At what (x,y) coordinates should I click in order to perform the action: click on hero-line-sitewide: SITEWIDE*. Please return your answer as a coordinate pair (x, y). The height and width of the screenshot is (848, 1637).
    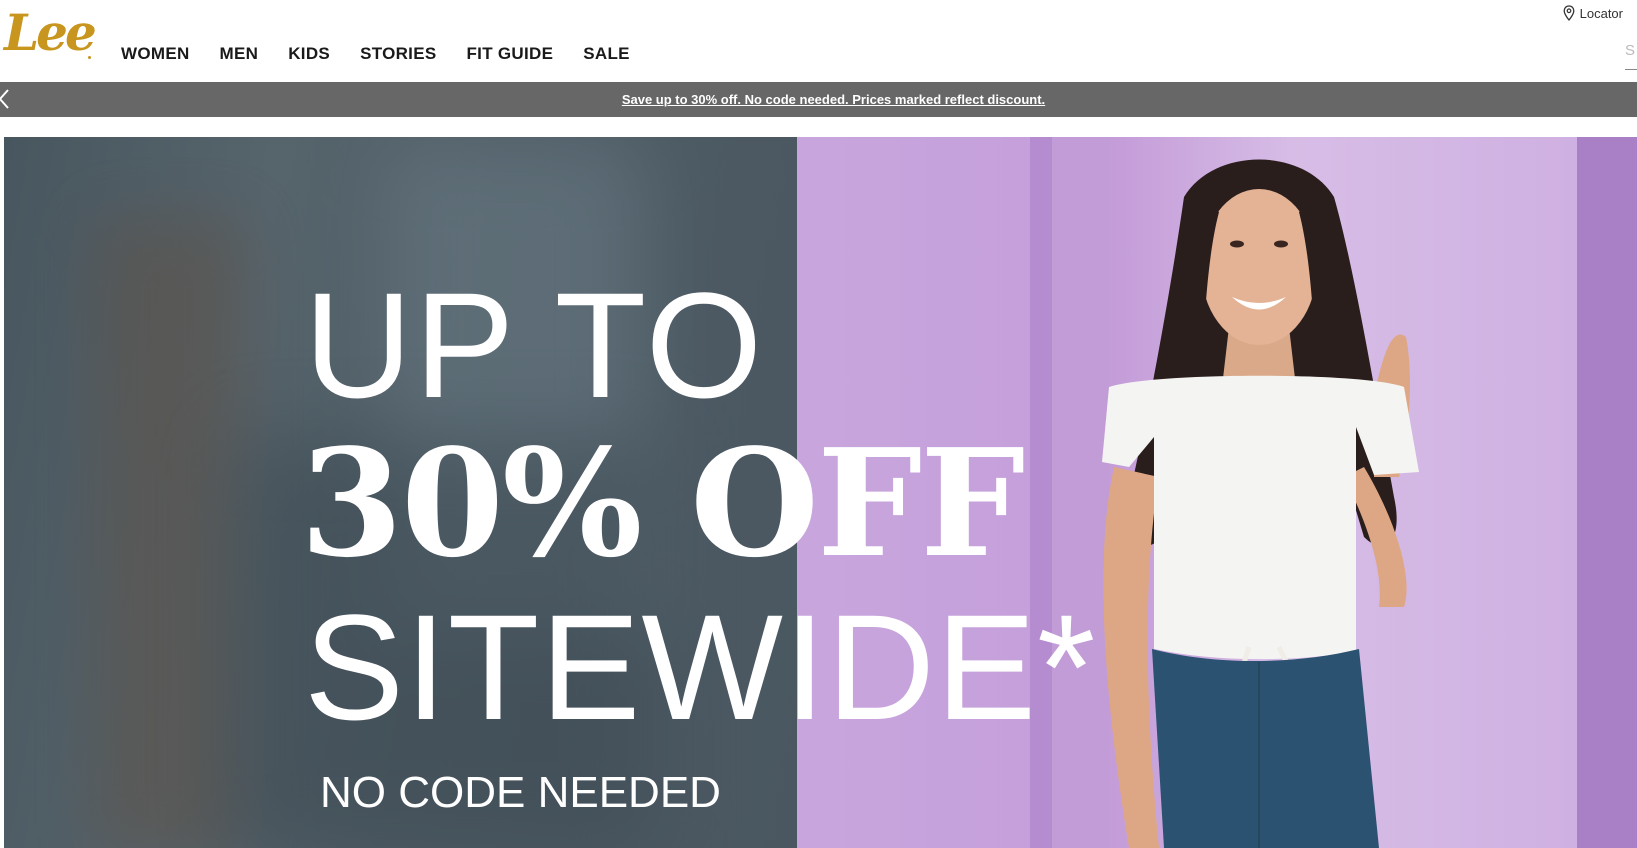
    Looking at the image, I should click on (700, 667).